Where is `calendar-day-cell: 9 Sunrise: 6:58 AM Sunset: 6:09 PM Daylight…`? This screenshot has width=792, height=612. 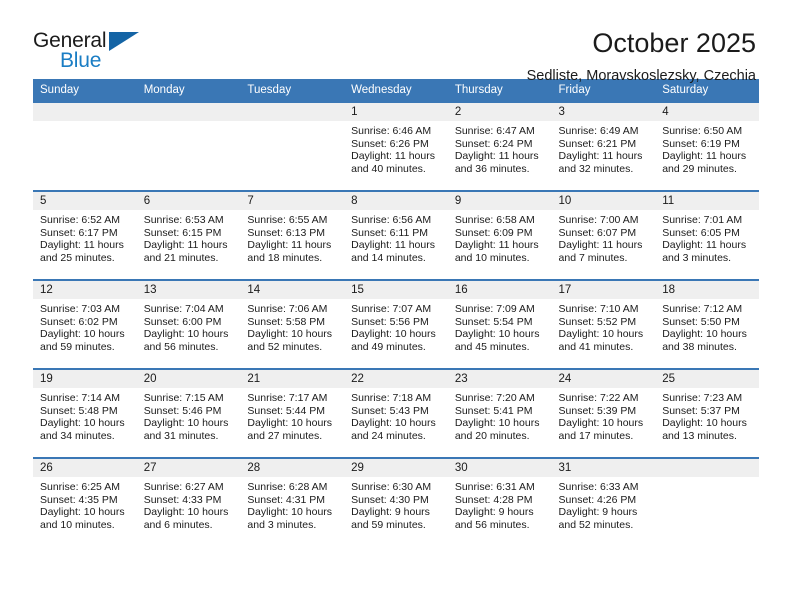
calendar-day-cell: 9 Sunrise: 6:58 AM Sunset: 6:09 PM Daylight… is located at coordinates (499, 235).